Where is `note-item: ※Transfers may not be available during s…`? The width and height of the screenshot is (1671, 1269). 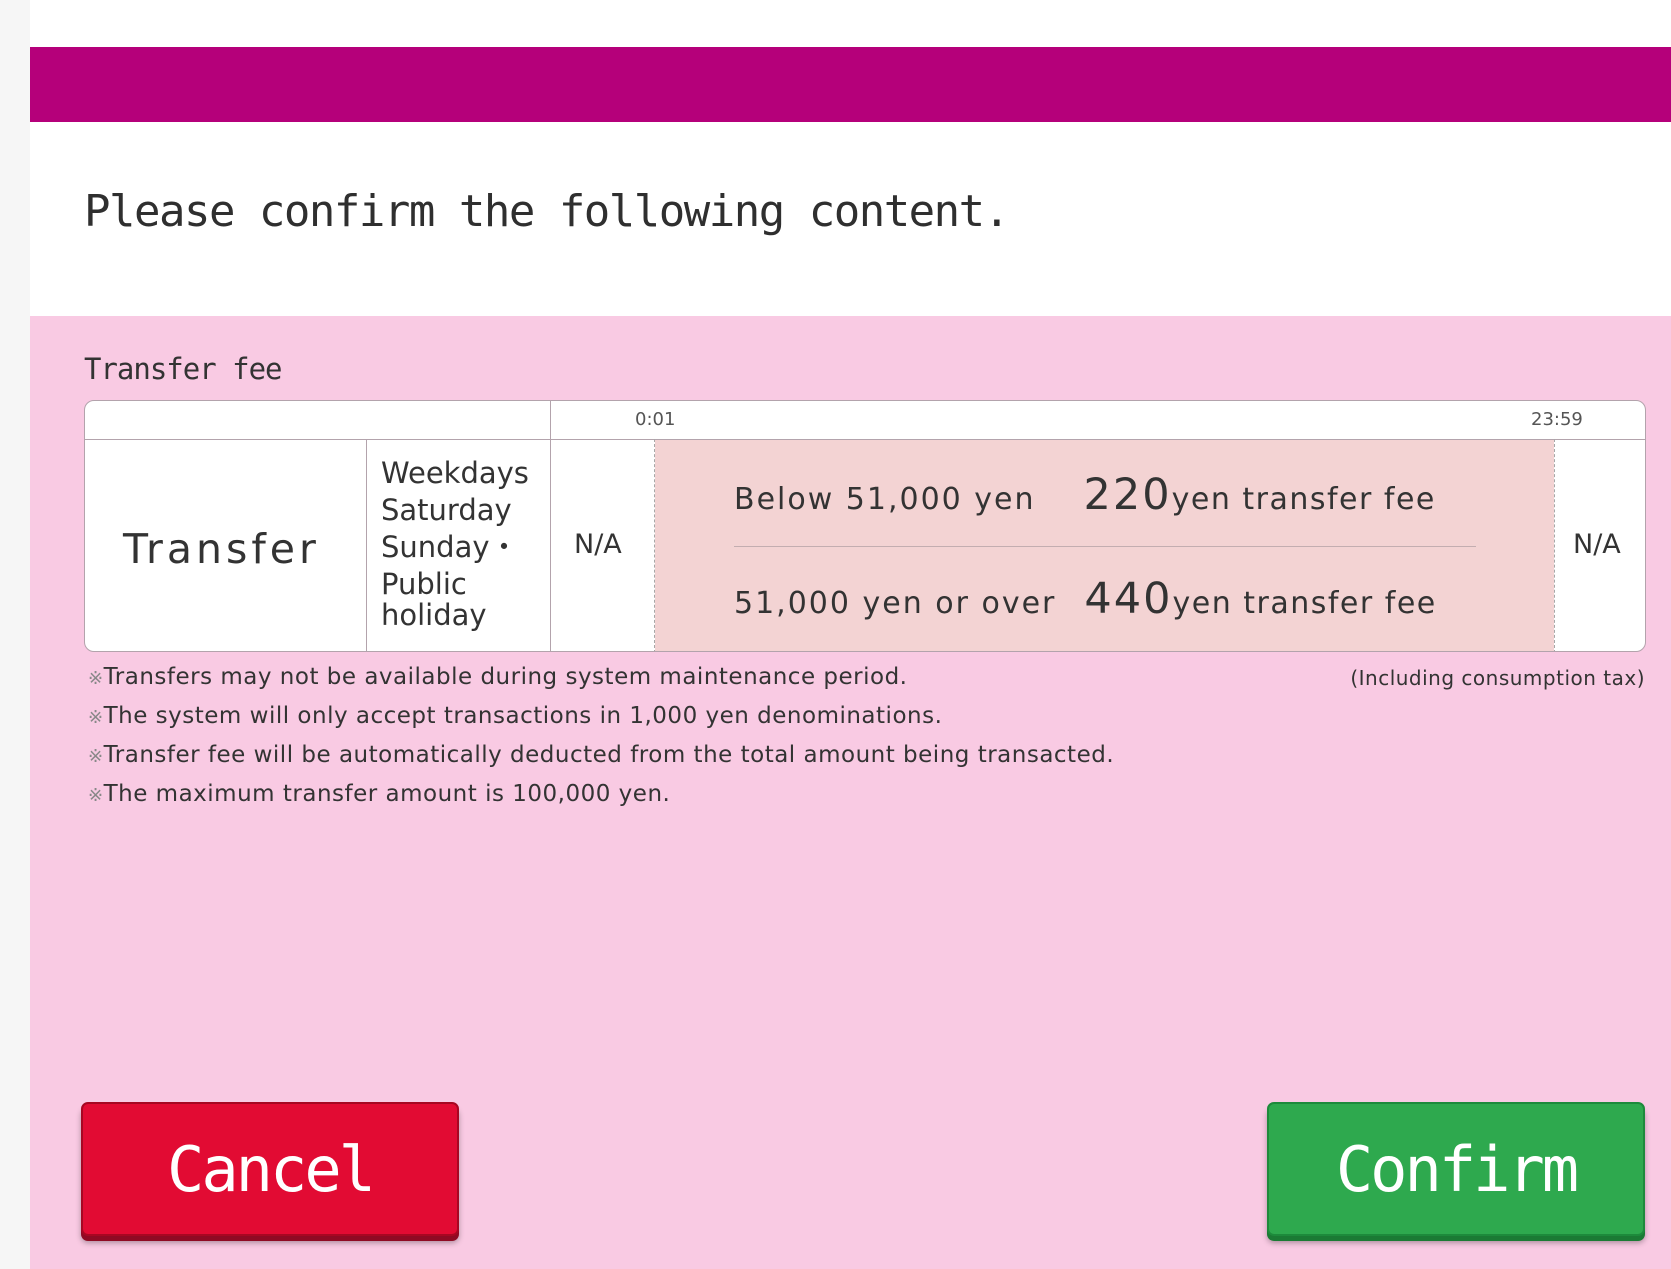 note-item: ※Transfers may not be available during s… is located at coordinates (601, 683).